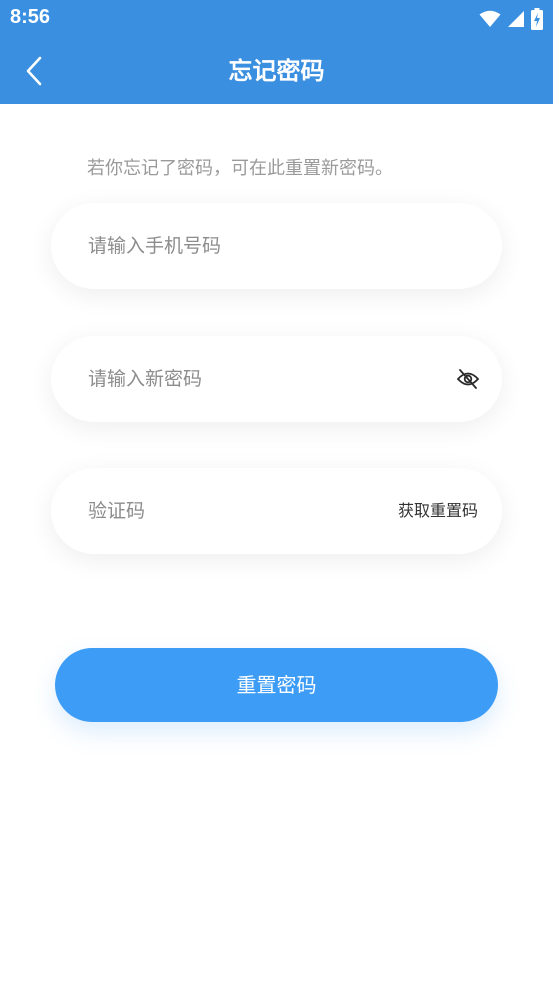 This screenshot has width=553, height=984. I want to click on eye-off-icon, so click(468, 379).